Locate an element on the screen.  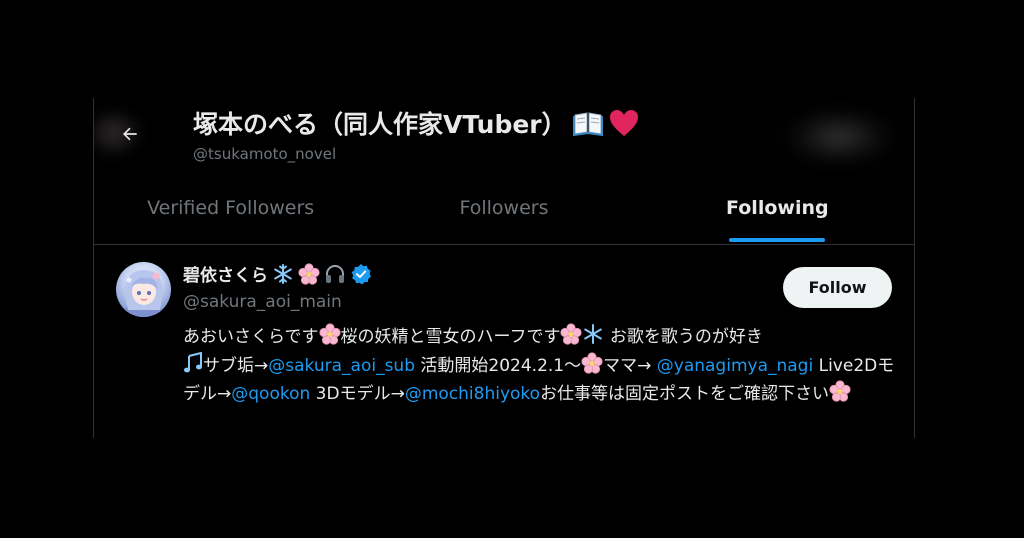
musical-notes-icon is located at coordinates (193, 361).